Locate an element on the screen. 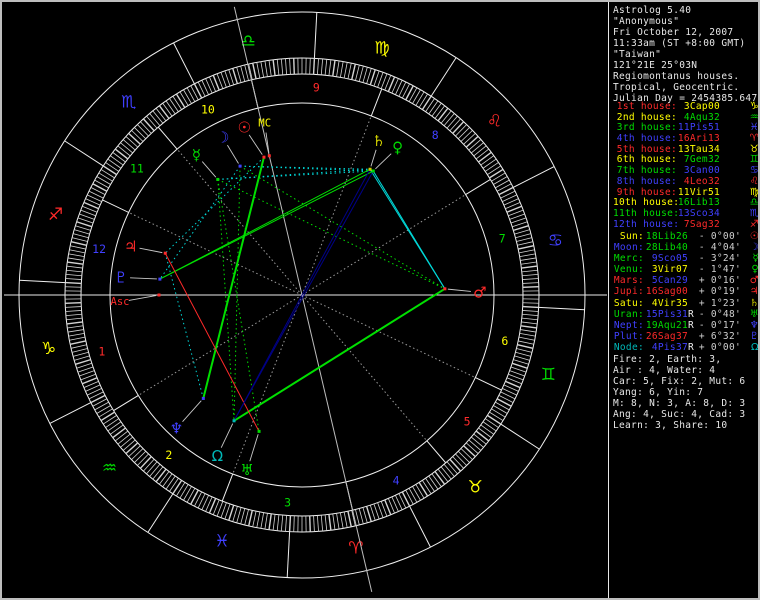 Image resolution: width=760 pixels, height=600 pixels. planet-velocity: - 1°47' is located at coordinates (719, 270).